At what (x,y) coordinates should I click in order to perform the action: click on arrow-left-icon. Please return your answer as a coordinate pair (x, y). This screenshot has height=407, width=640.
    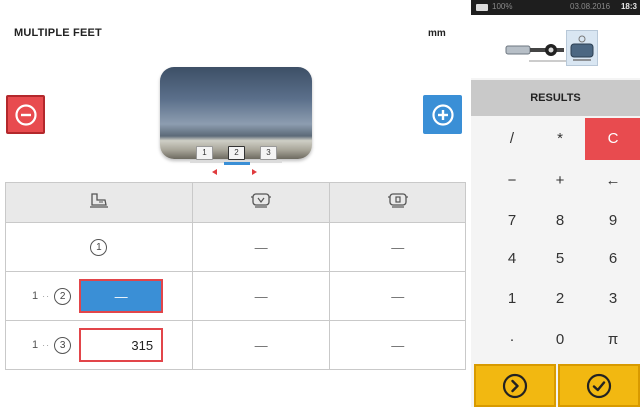
    Looking at the image, I should click on (214, 172).